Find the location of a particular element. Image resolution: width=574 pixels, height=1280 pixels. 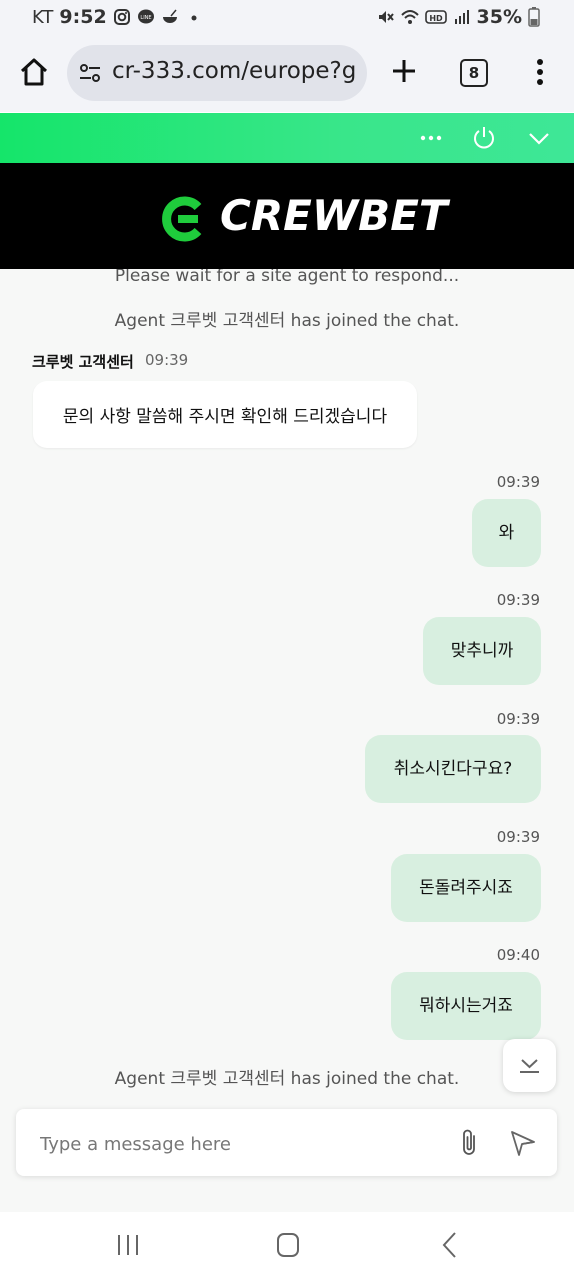

home-nav-icon is located at coordinates (288, 1245).